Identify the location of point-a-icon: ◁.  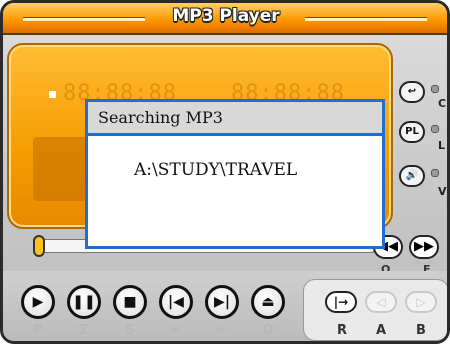
(381, 302).